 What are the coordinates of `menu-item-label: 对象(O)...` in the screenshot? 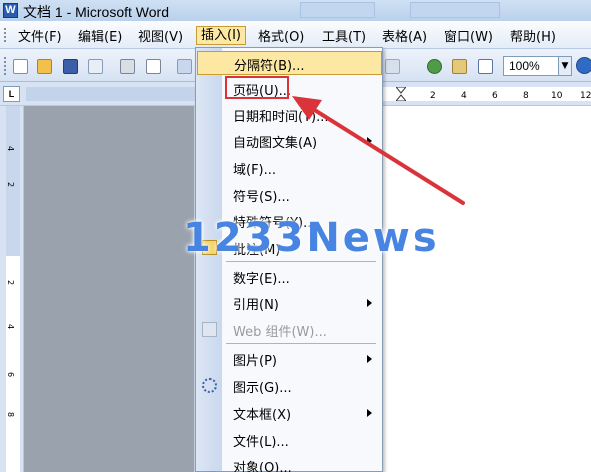 It's located at (262, 466).